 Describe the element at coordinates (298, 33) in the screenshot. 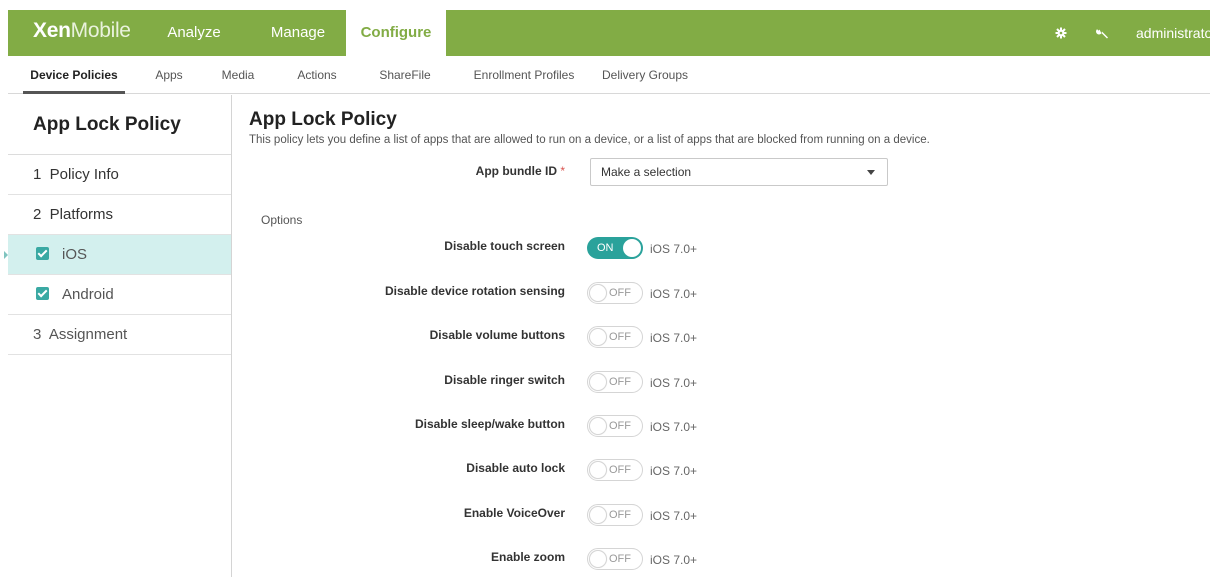

I see `nav-tab-manage: Manage` at that location.